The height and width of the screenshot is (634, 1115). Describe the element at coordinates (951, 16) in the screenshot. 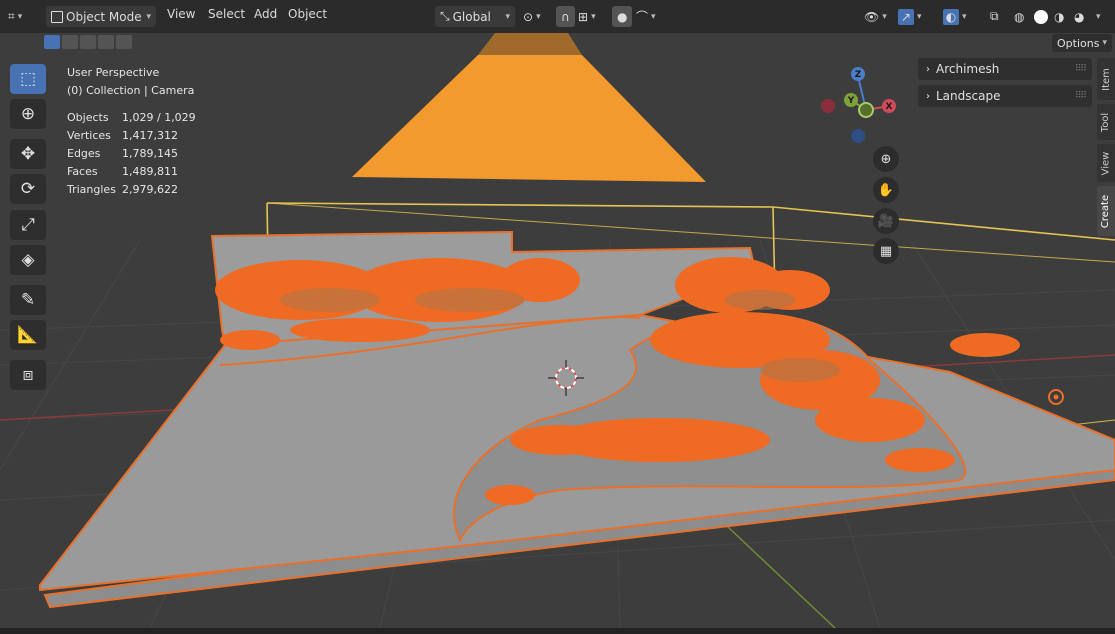

I see `overlays-icon: ◐` at that location.